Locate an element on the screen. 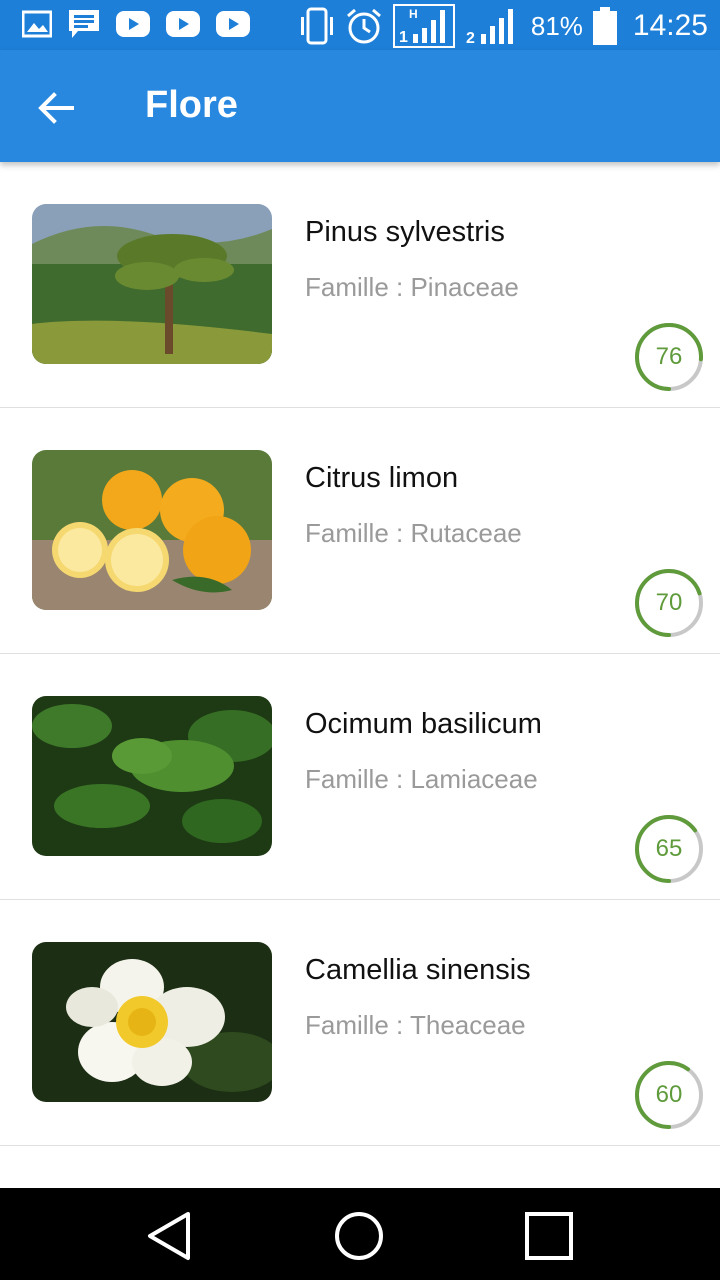 The height and width of the screenshot is (1280, 720). notification-icons is located at coordinates (136, 24).